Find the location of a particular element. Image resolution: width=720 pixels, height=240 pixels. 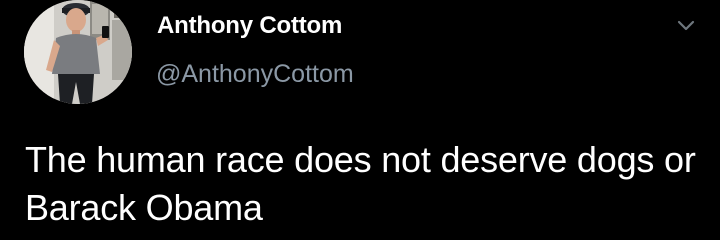

author-handle: @AnthonyCottom is located at coordinates (255, 74).